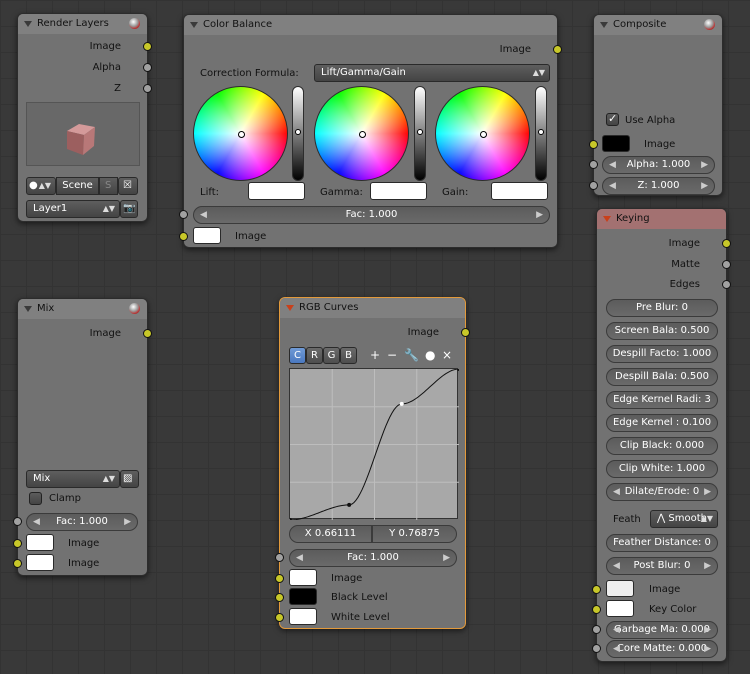  Describe the element at coordinates (35, 498) in the screenshot. I see `clamp-checkbox` at that location.